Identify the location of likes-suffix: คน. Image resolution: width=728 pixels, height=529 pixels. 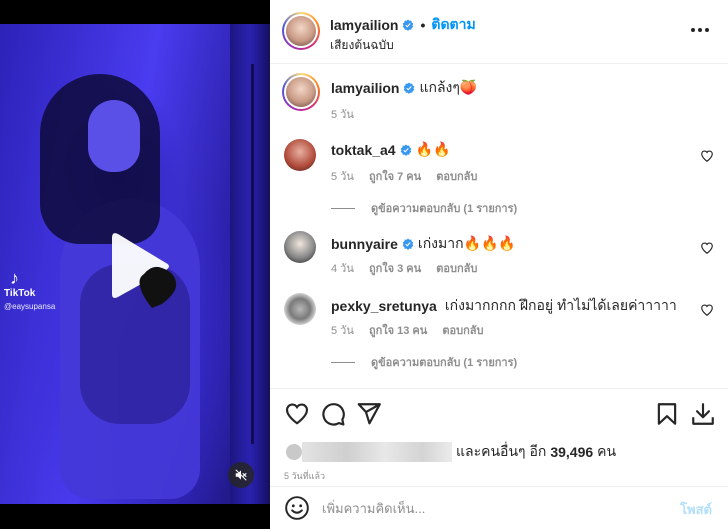
(607, 451).